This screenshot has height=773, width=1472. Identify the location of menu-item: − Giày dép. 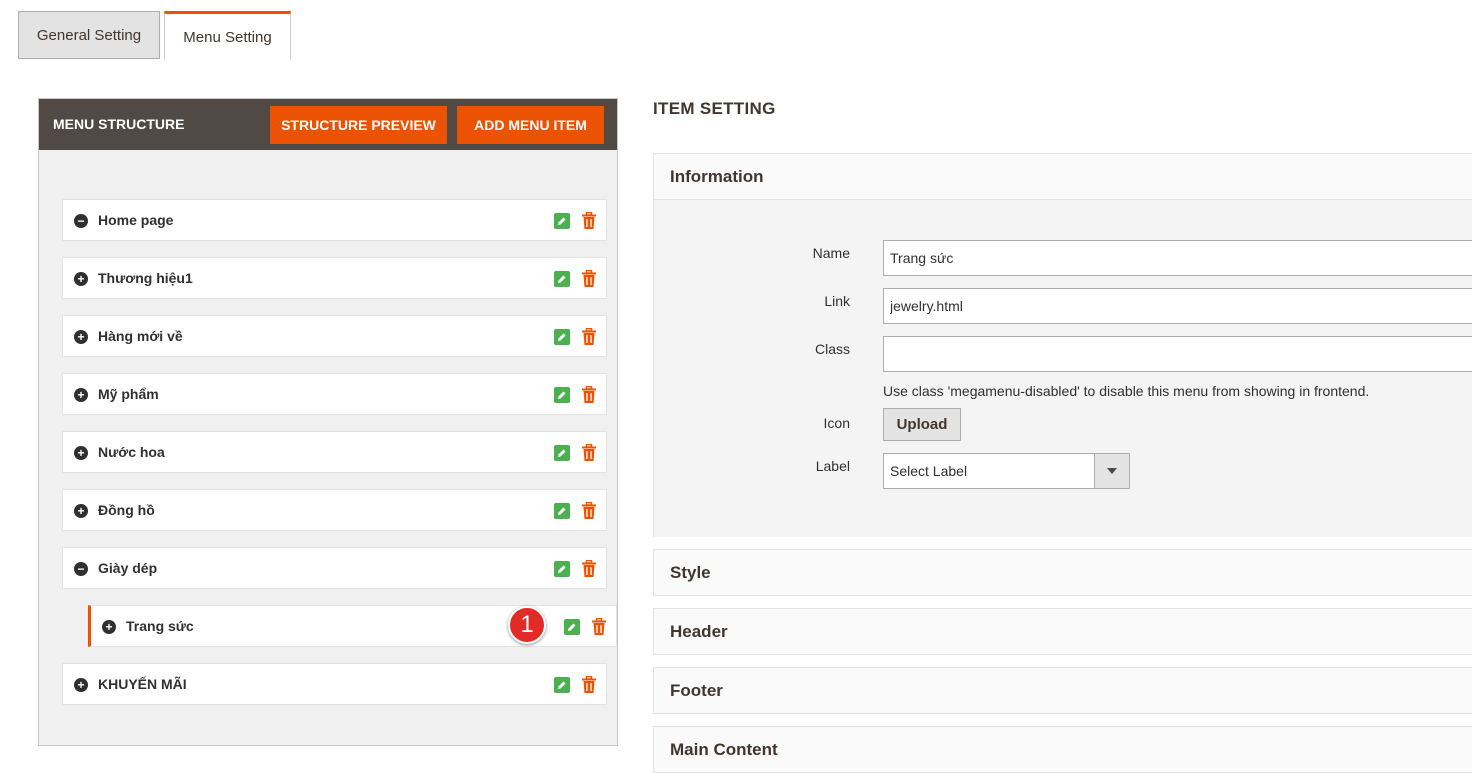
(334, 568).